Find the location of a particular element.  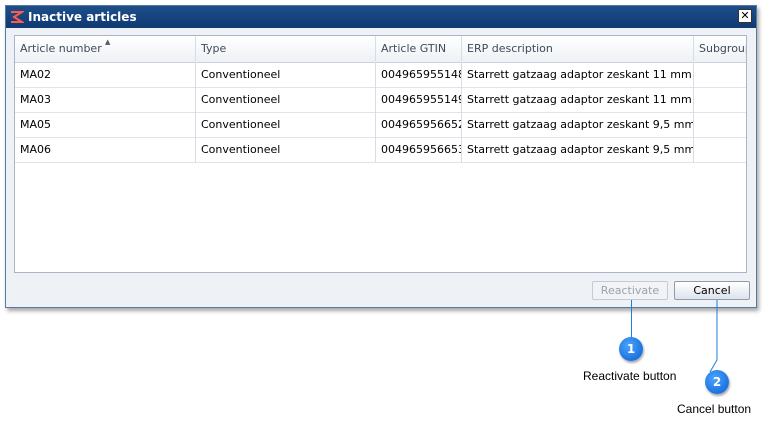

dialog-title-bar: Inactive articles ✕ is located at coordinates (381, 17).